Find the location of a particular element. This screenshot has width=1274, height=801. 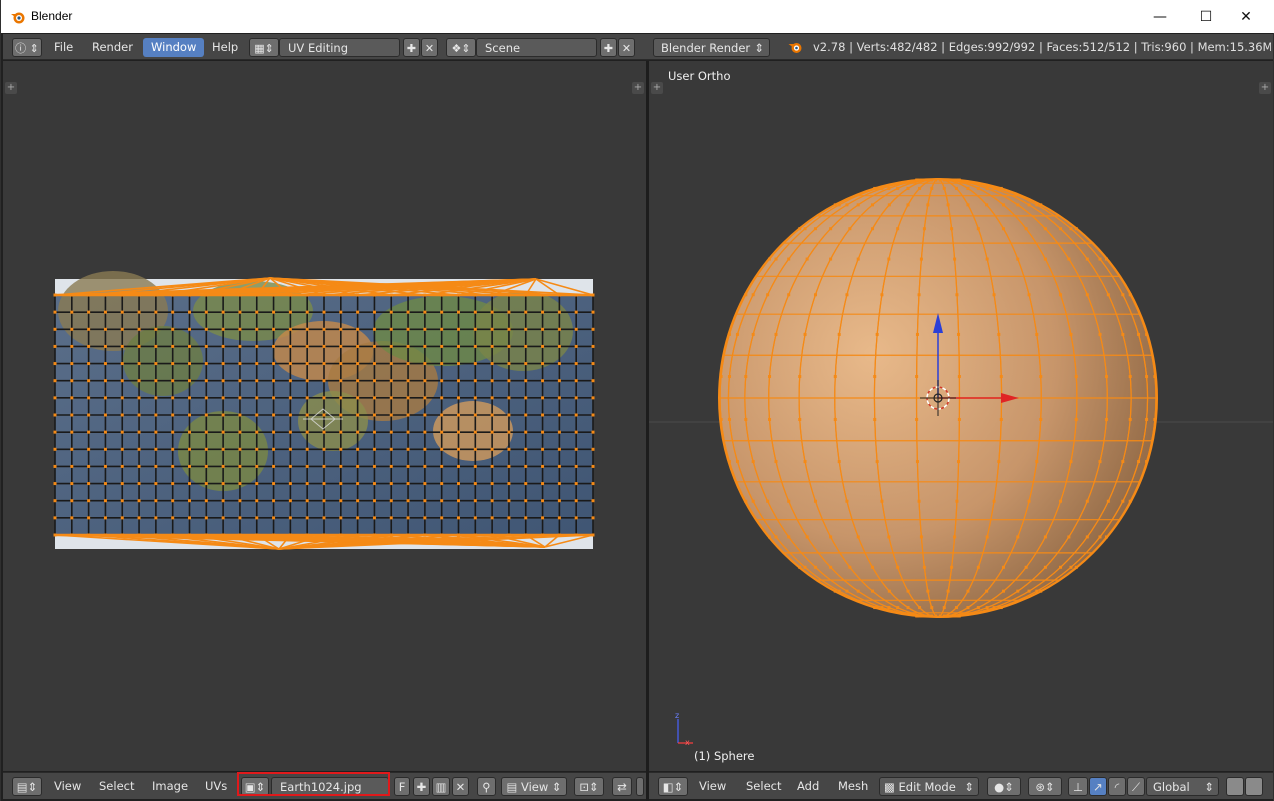

open-image-button: ▥ is located at coordinates (441, 786).